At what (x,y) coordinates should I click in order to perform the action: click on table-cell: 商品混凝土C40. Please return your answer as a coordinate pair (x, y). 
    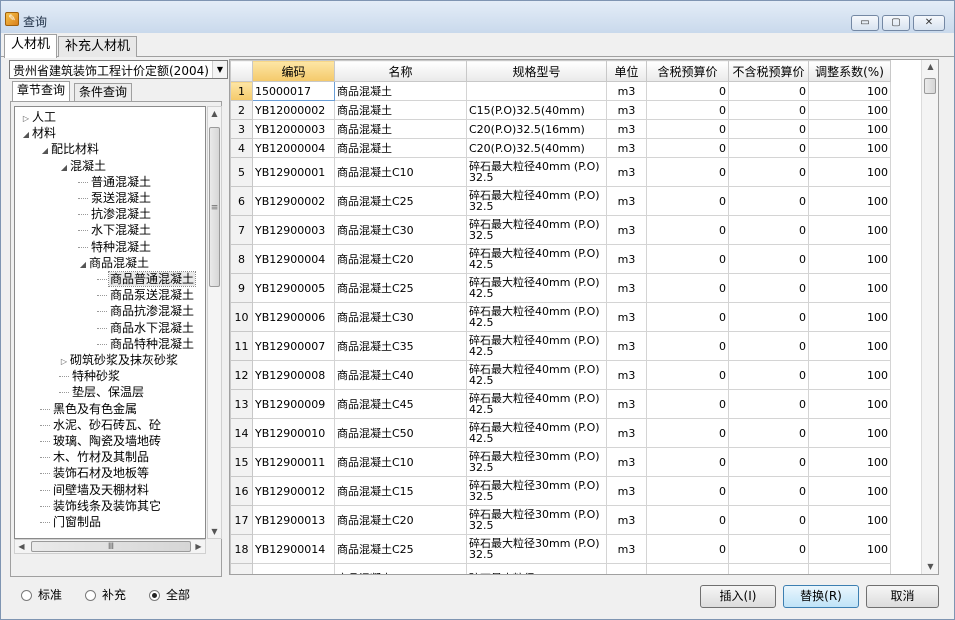
    Looking at the image, I should click on (400, 375).